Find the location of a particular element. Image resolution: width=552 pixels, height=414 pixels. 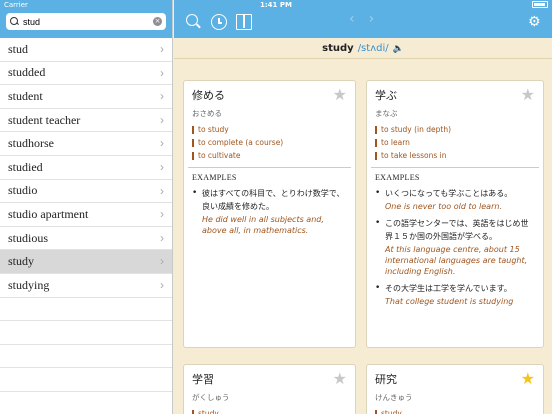

list-item-label: study is located at coordinates (21, 261).